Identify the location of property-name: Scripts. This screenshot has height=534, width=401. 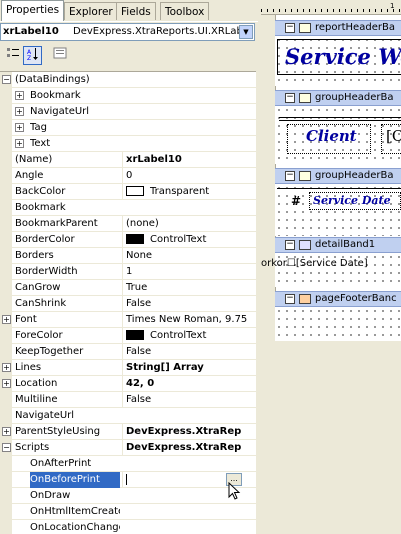
(67, 448).